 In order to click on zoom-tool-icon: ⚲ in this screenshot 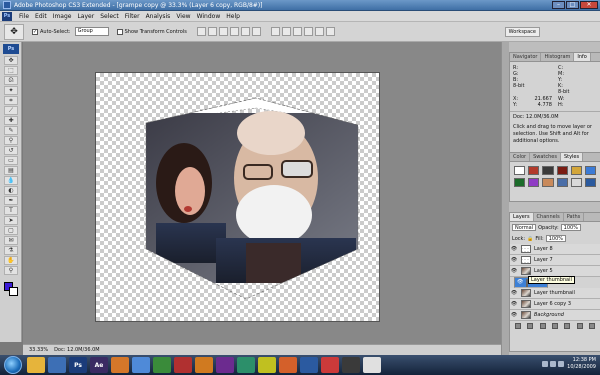, I will do `click(11, 270)`.